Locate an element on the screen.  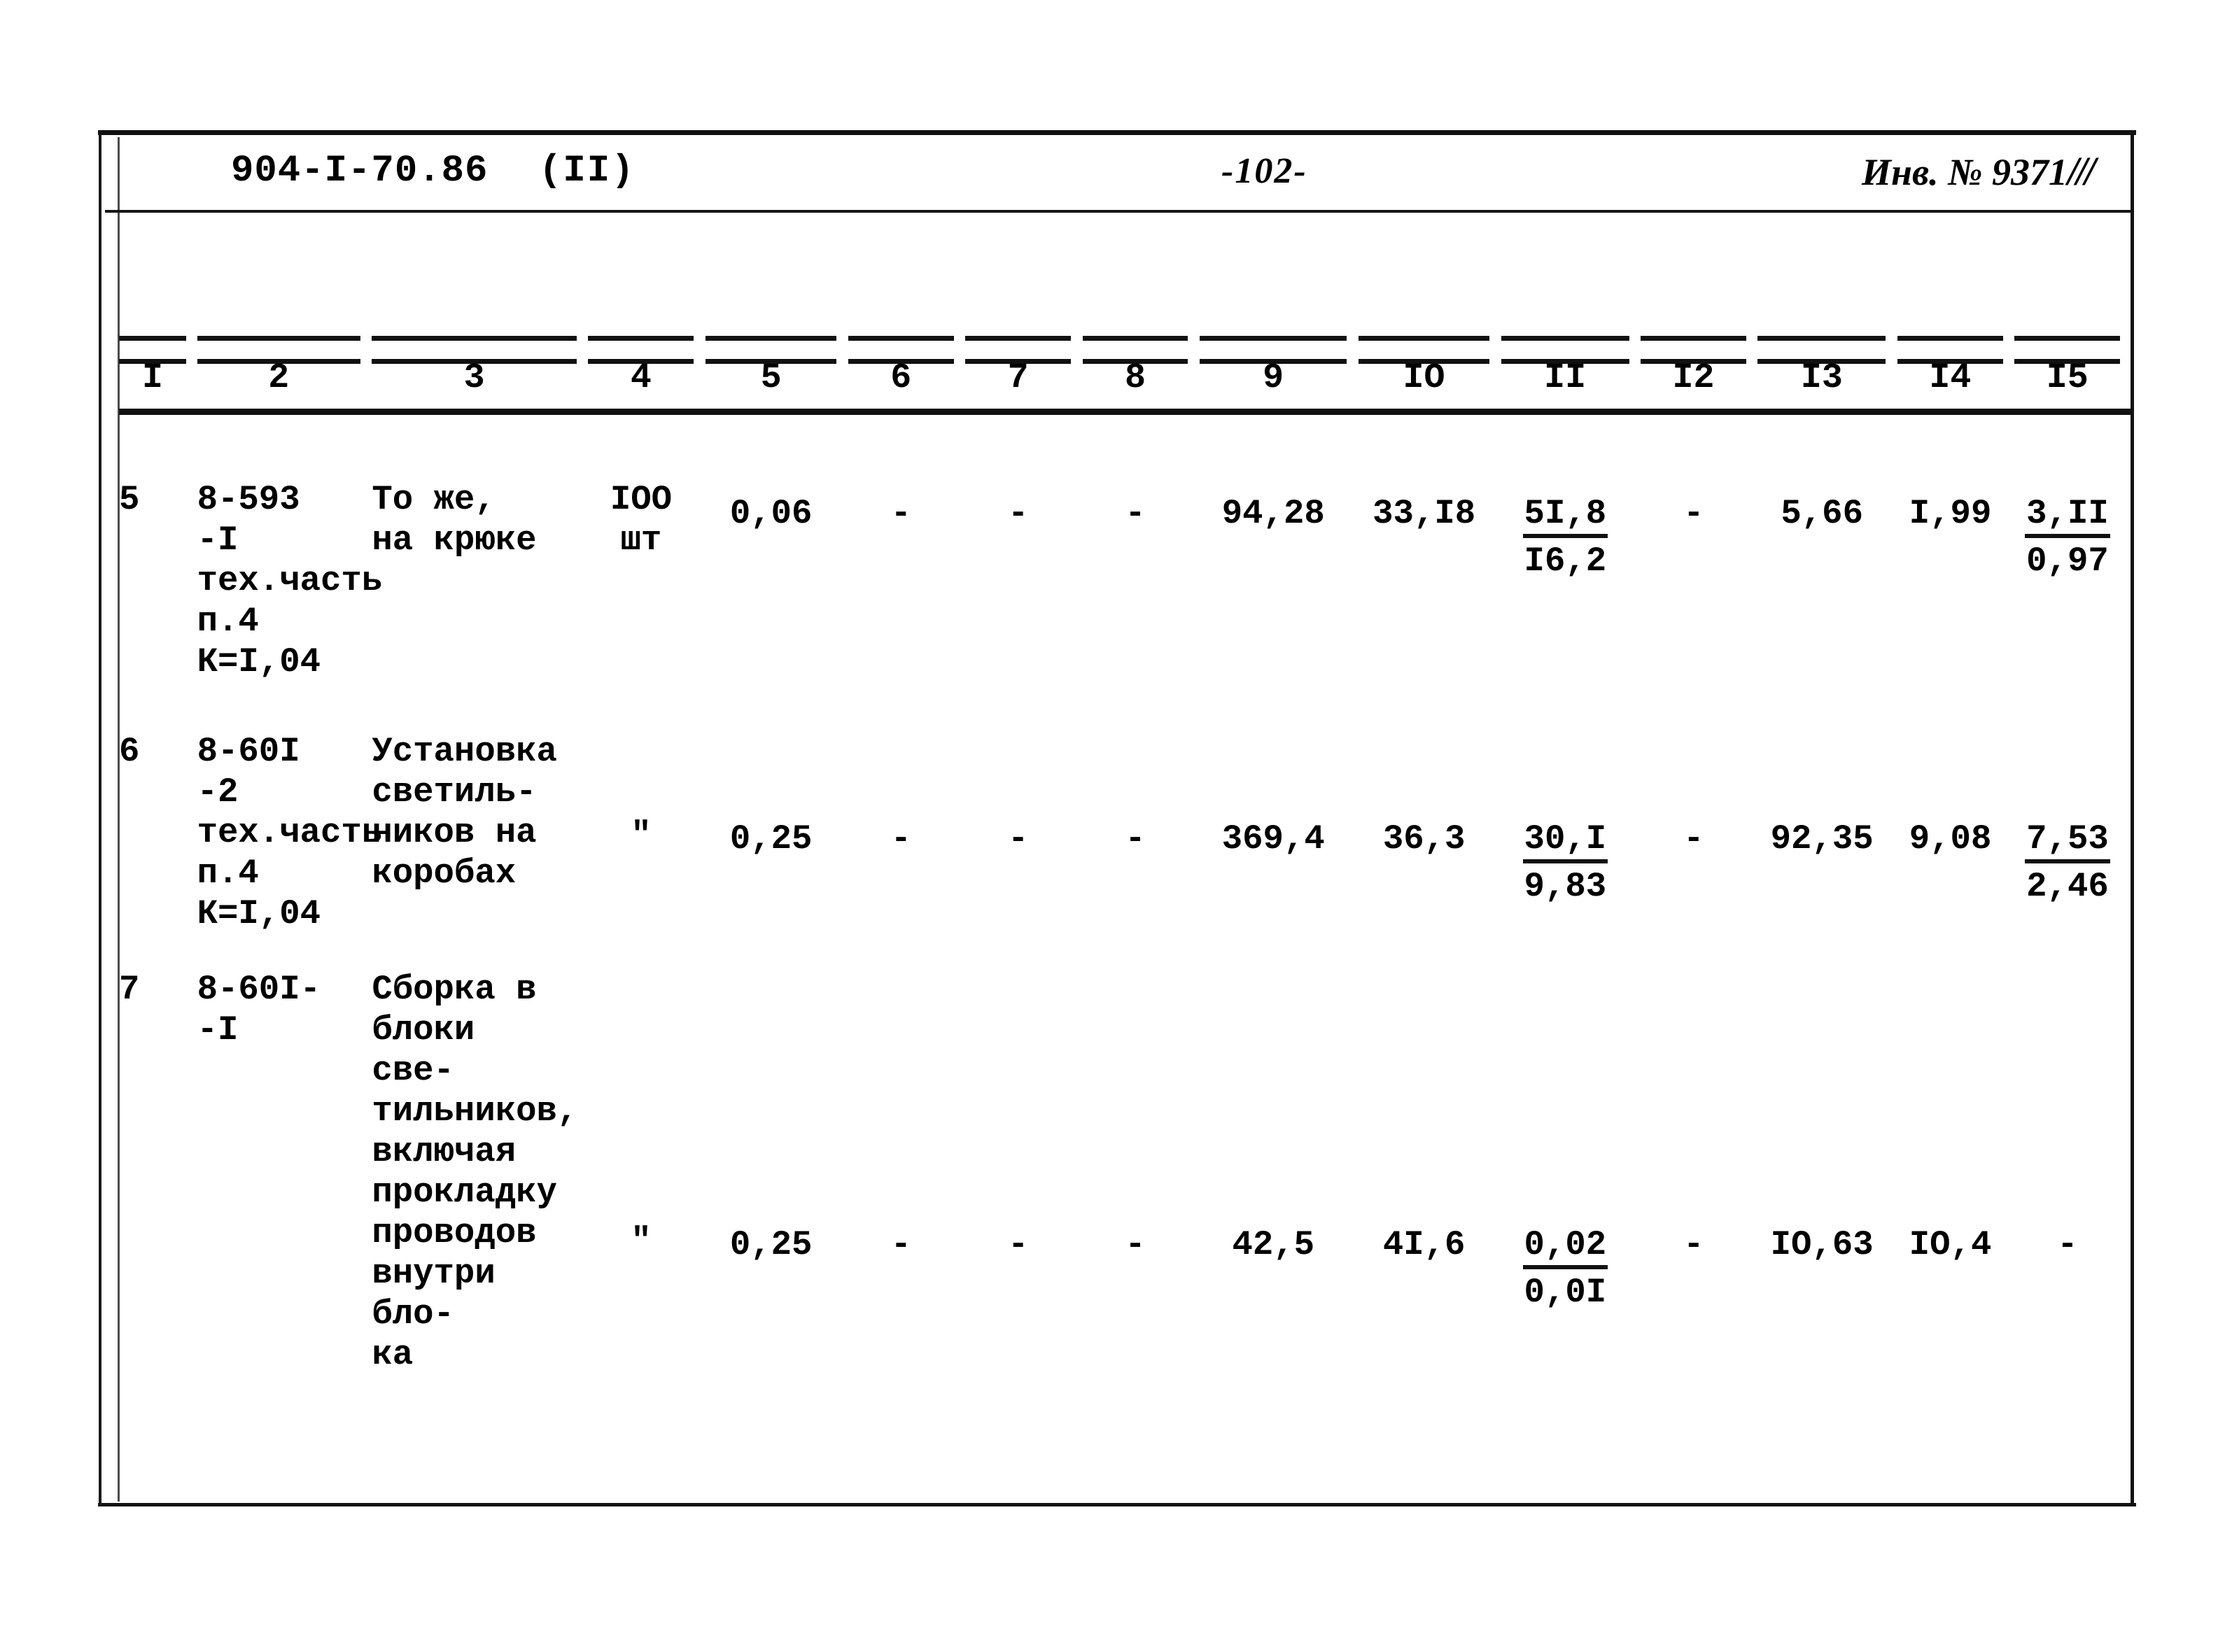
inventory-slash-marks: /// is located at coordinates (2082, 171).